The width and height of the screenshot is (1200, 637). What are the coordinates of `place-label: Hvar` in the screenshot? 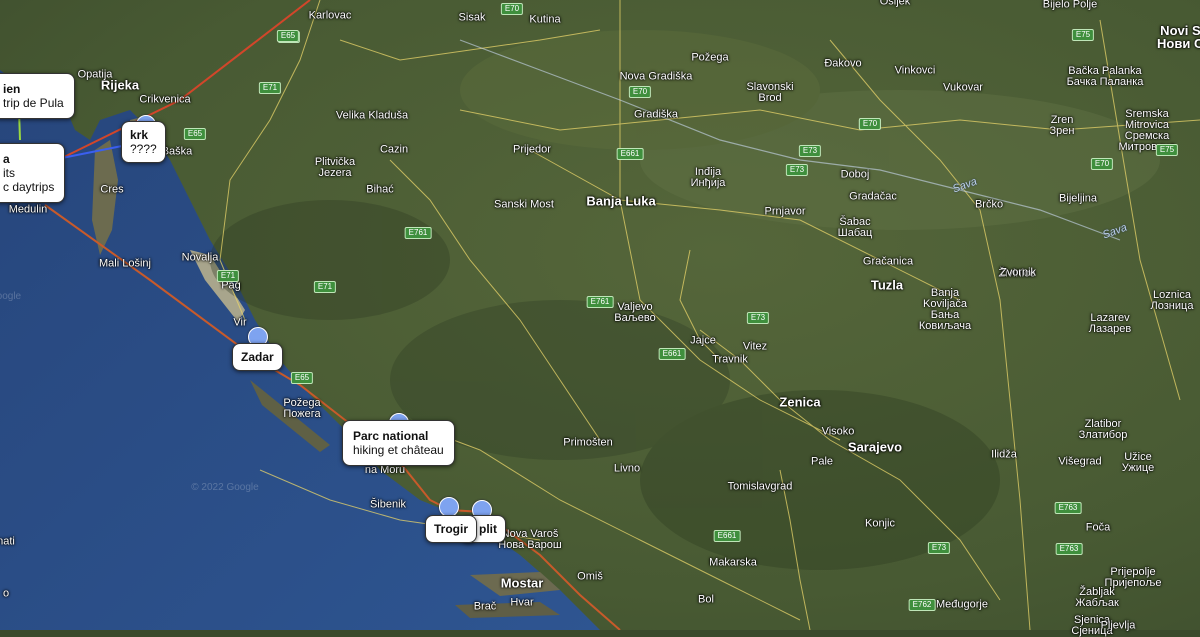 It's located at (522, 602).